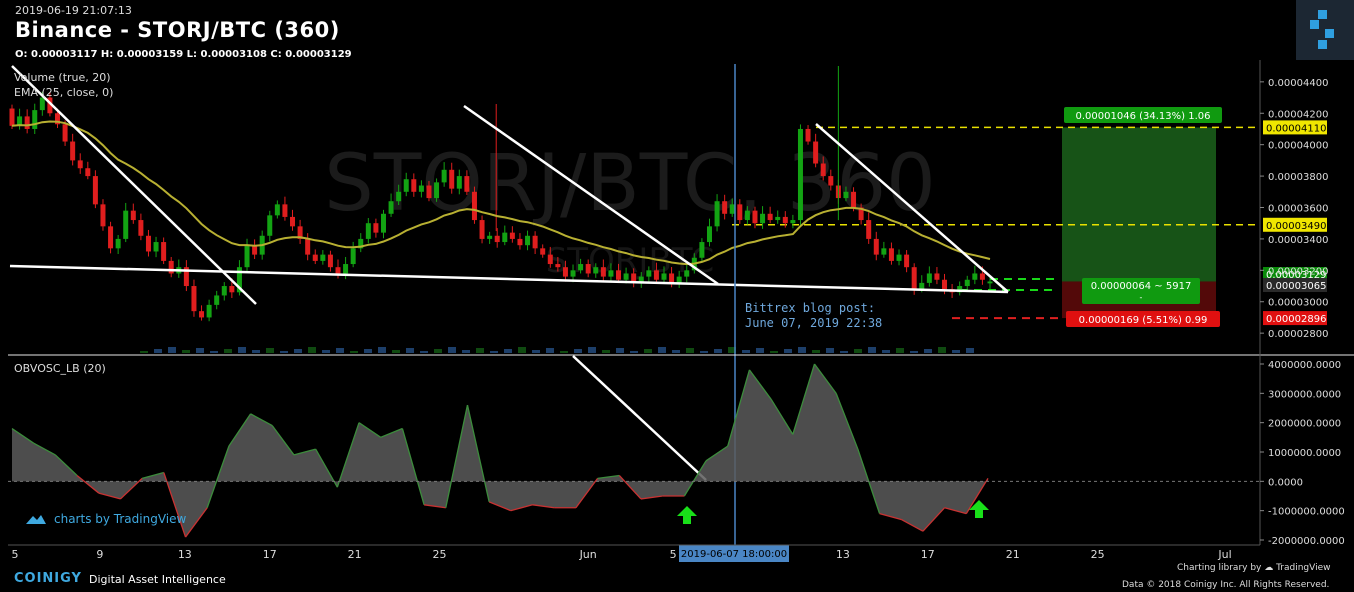 Image resolution: width=1354 pixels, height=592 pixels. What do you see at coordinates (63, 92) in the screenshot?
I see `study-label-ema: EMA (25, close, 0)` at bounding box center [63, 92].